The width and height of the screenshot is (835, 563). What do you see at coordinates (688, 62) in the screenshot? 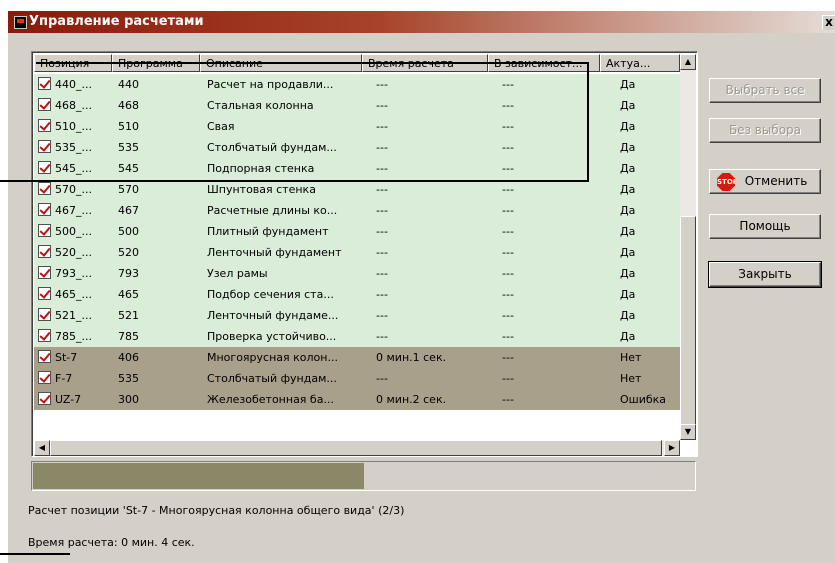
I see `scroll-up-icon: ▲` at bounding box center [688, 62].